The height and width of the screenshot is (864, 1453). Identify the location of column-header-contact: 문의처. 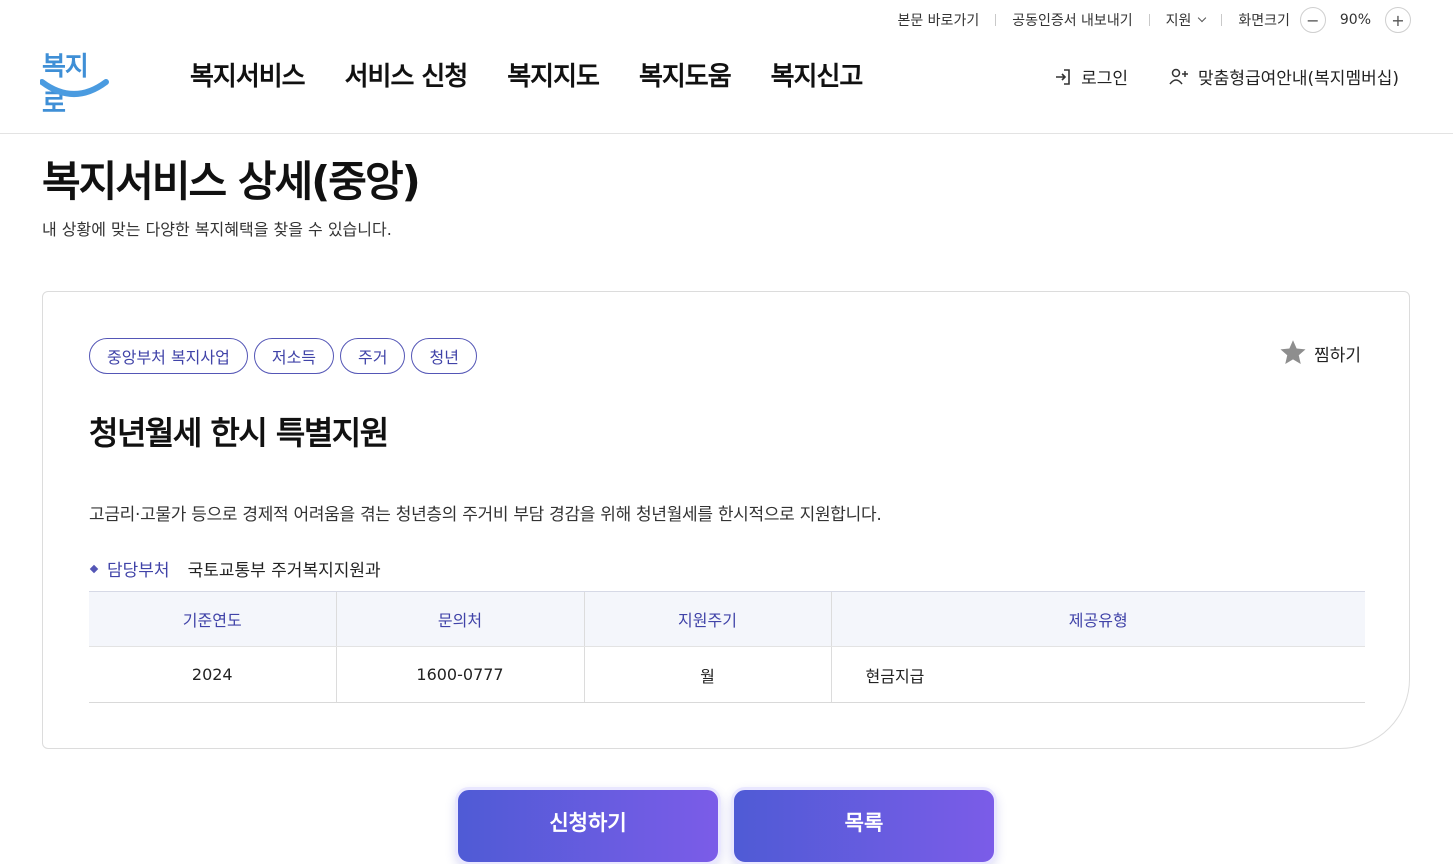
(459, 619).